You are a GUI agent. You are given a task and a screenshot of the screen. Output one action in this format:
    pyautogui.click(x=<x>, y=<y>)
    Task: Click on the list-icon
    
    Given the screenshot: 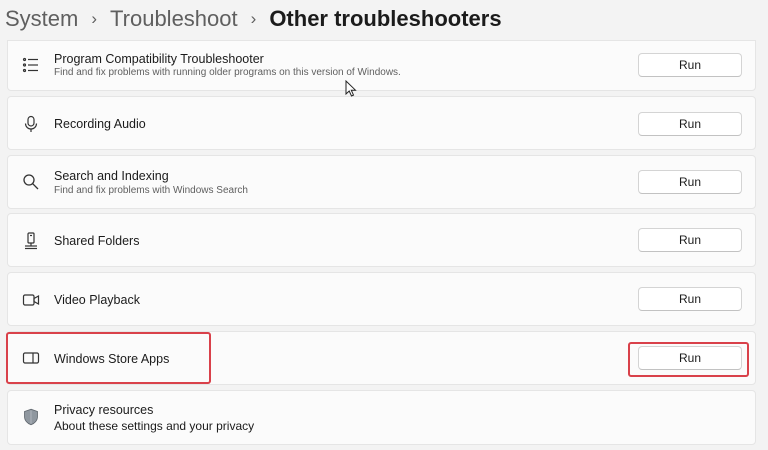 What is the action you would take?
    pyautogui.click(x=31, y=65)
    